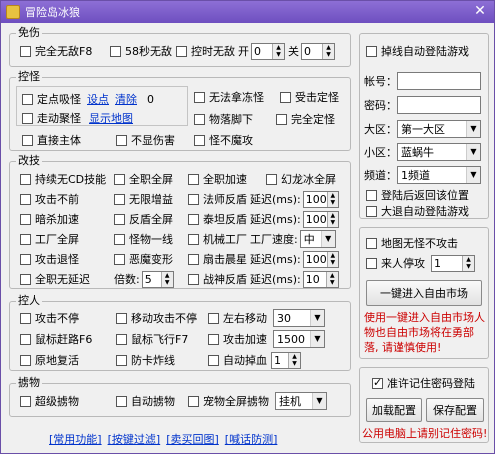 This screenshot has height=454, width=495. Describe the element at coordinates (25, 401) in the screenshot. I see `super-loot-checkbox` at that location.